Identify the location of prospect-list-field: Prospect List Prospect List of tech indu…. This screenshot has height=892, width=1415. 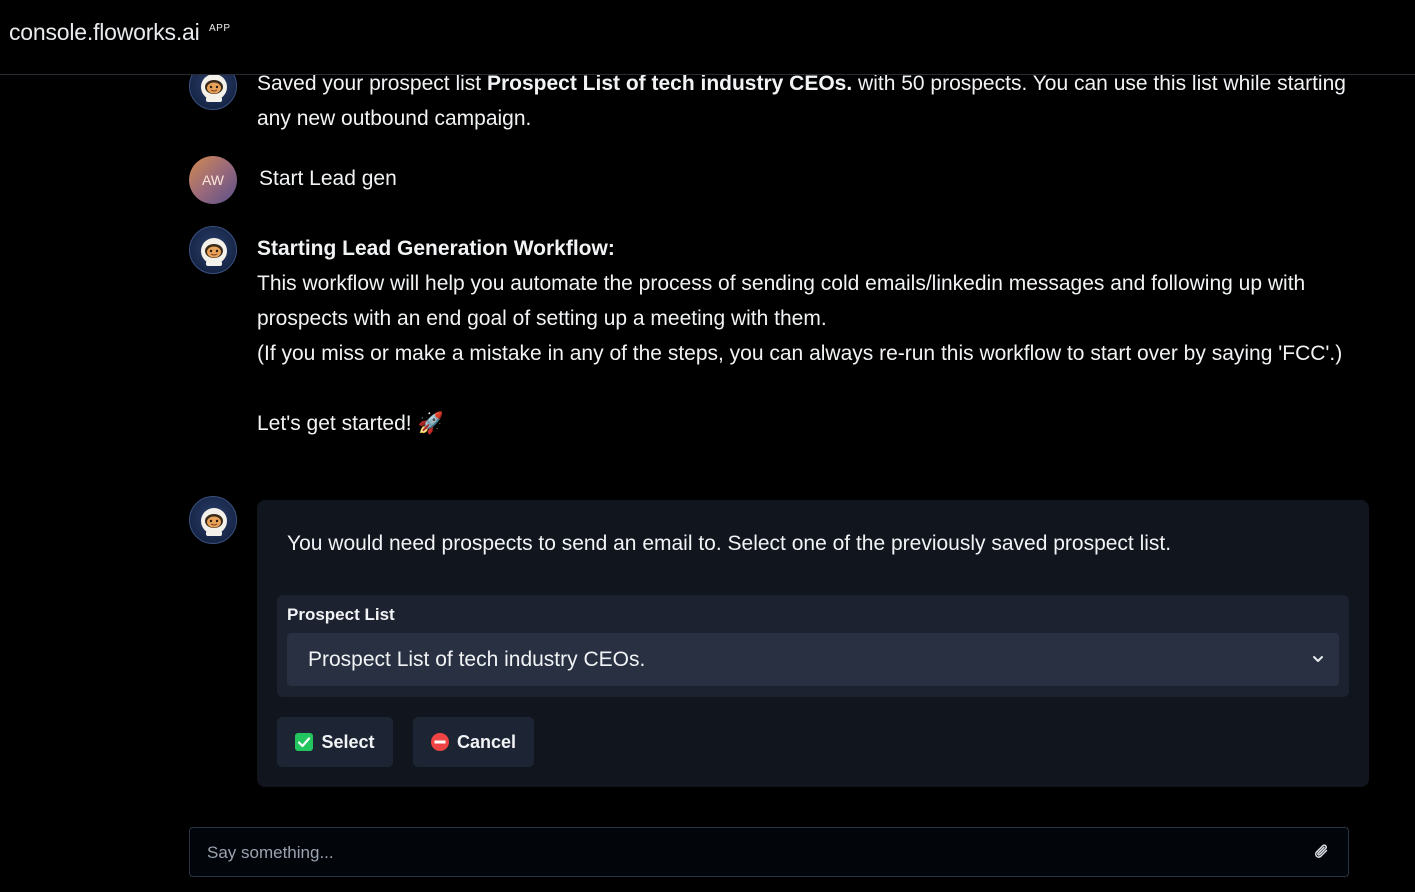
(813, 646).